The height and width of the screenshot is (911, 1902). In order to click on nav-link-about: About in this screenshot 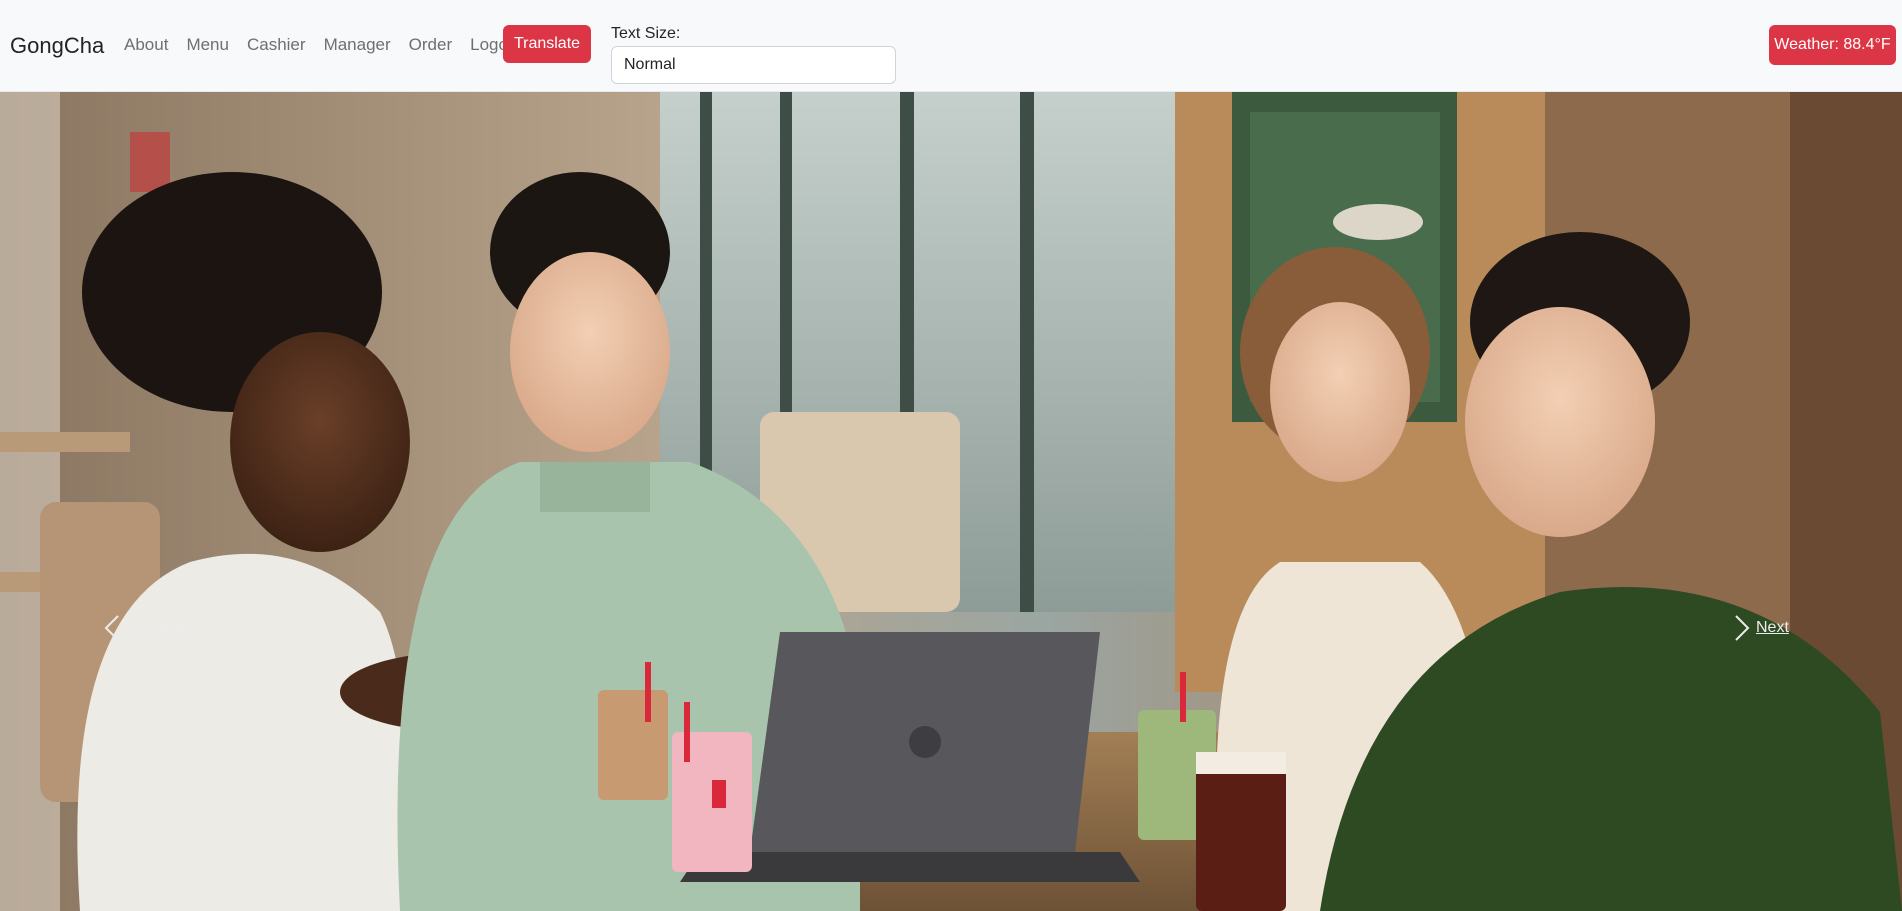, I will do `click(150, 45)`.